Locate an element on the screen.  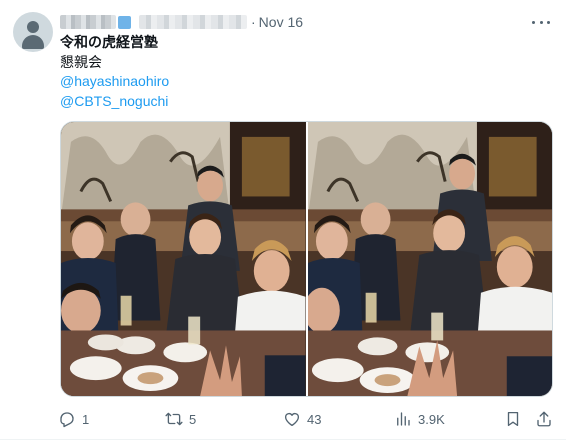
like-button: 43 is located at coordinates (302, 419).